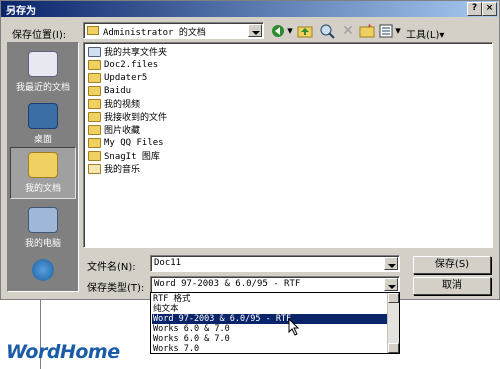 Image resolution: width=500 pixels, height=369 pixels. What do you see at coordinates (348, 31) in the screenshot?
I see `delete-icon: ✕` at bounding box center [348, 31].